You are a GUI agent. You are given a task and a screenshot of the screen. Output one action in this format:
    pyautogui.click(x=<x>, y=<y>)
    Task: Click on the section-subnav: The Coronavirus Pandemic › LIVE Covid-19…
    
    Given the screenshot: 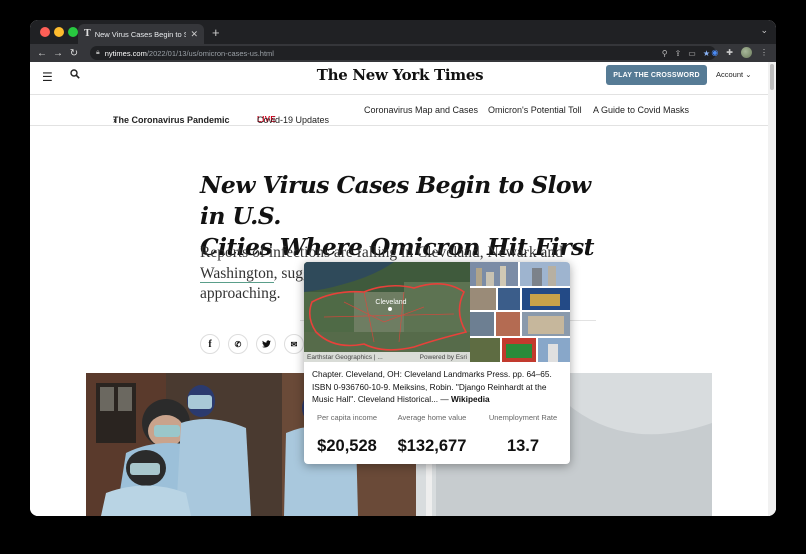 What is the action you would take?
    pyautogui.click(x=399, y=110)
    